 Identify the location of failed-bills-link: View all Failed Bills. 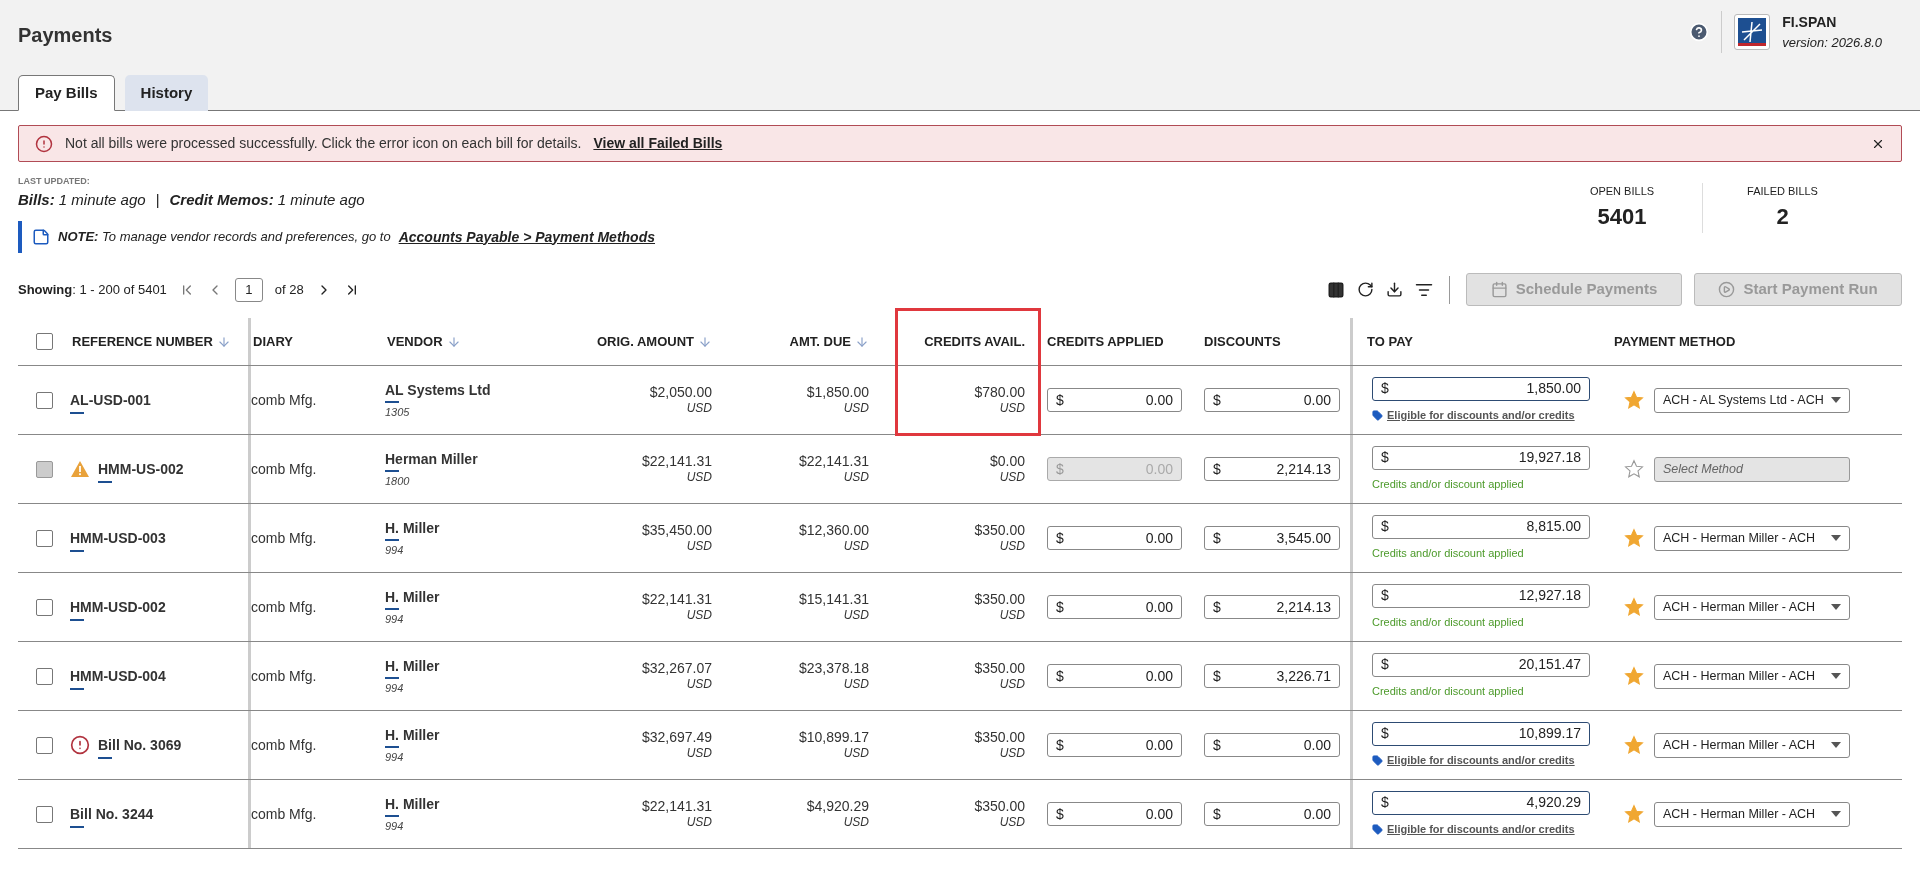
(658, 143).